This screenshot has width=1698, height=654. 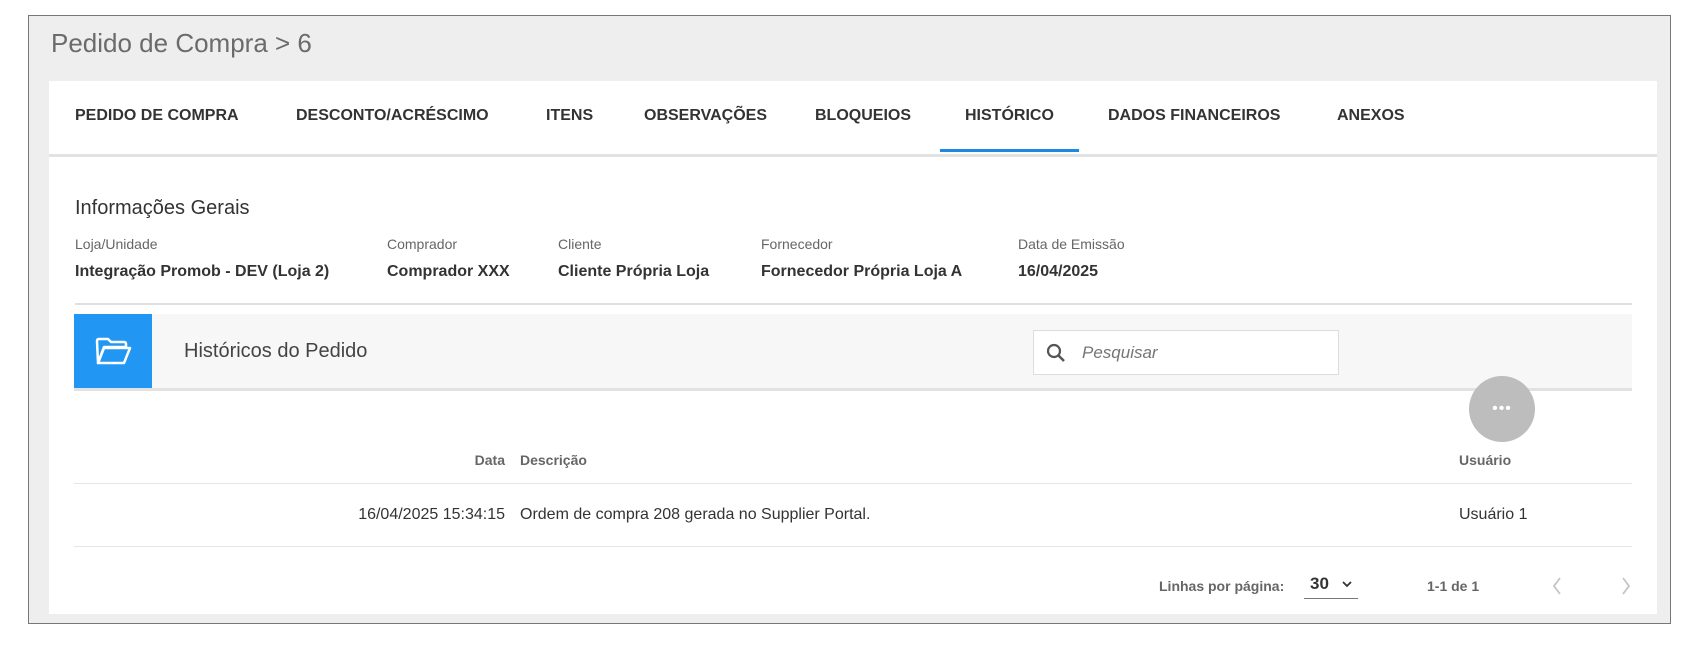 I want to click on next-page-icon, so click(x=1626, y=586).